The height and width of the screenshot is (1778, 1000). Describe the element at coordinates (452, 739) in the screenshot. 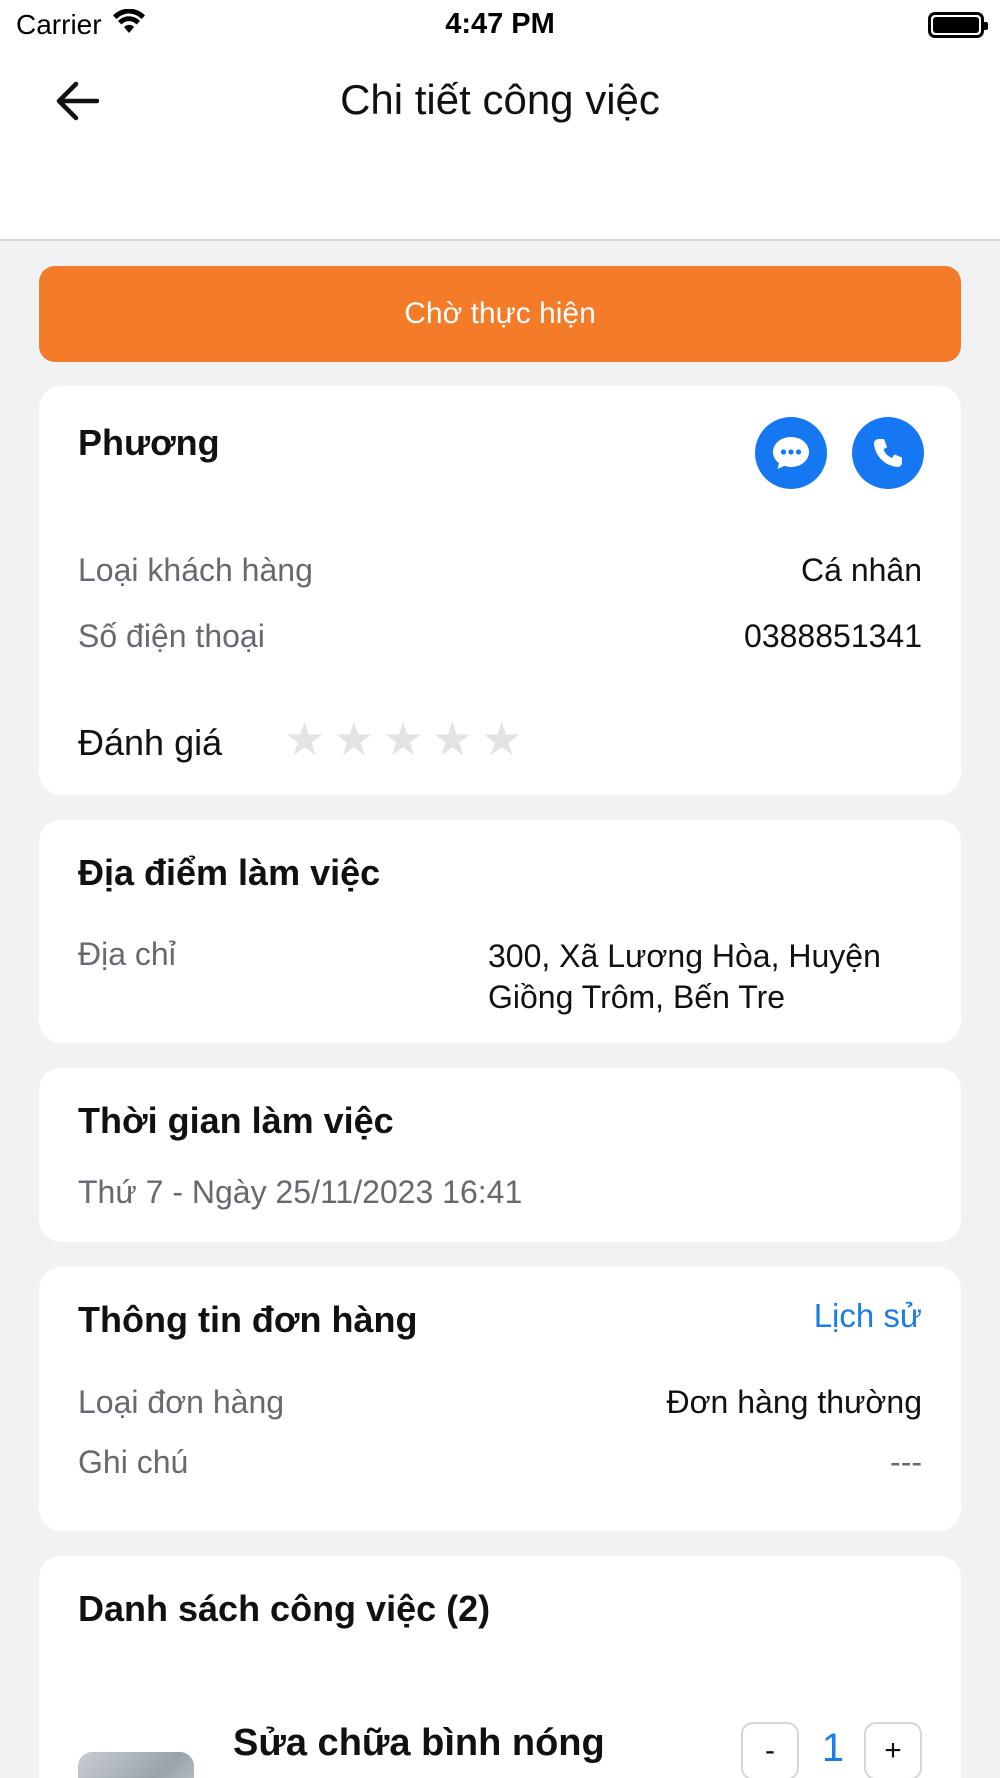

I see `star-icon-4: ★` at that location.